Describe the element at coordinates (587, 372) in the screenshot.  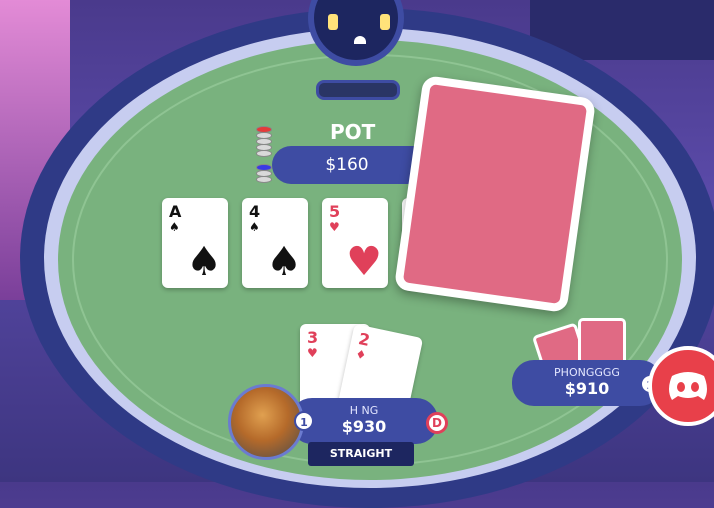
I see `opponent-name: PHONGGGG` at that location.